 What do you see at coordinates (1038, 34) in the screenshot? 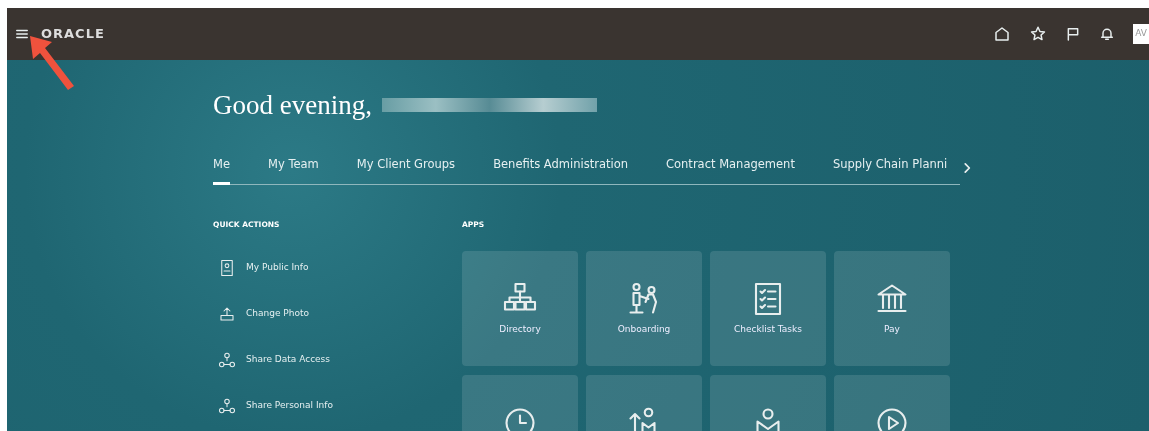
I see `star-icon` at bounding box center [1038, 34].